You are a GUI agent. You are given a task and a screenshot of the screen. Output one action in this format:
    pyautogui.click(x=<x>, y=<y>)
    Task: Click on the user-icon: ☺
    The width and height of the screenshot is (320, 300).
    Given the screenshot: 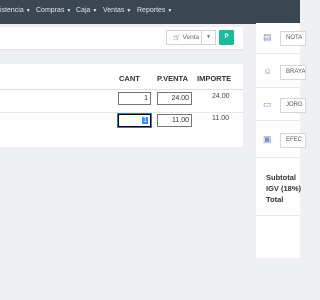 What is the action you would take?
    pyautogui.click(x=268, y=71)
    